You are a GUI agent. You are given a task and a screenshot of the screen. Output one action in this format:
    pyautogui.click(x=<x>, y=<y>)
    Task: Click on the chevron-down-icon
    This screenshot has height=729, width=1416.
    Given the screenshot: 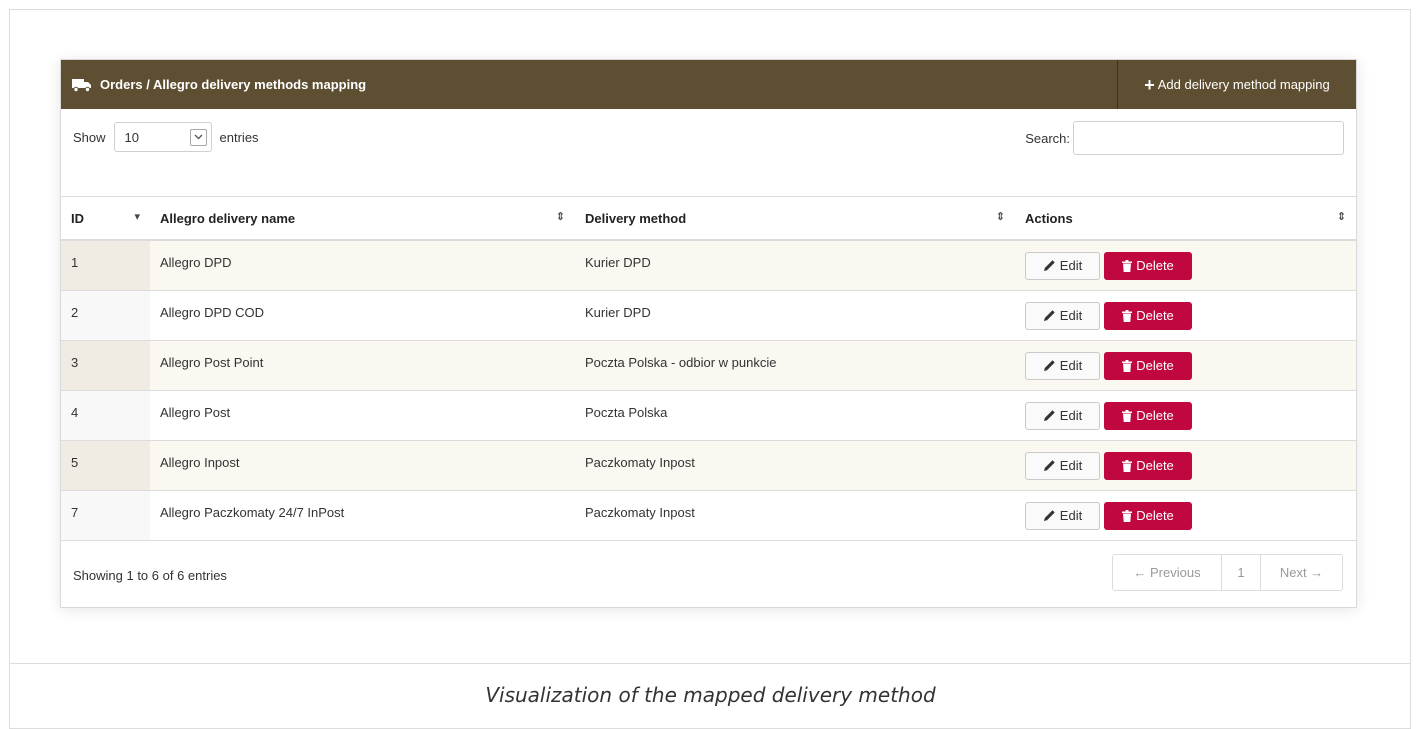 What is the action you would take?
    pyautogui.click(x=198, y=137)
    